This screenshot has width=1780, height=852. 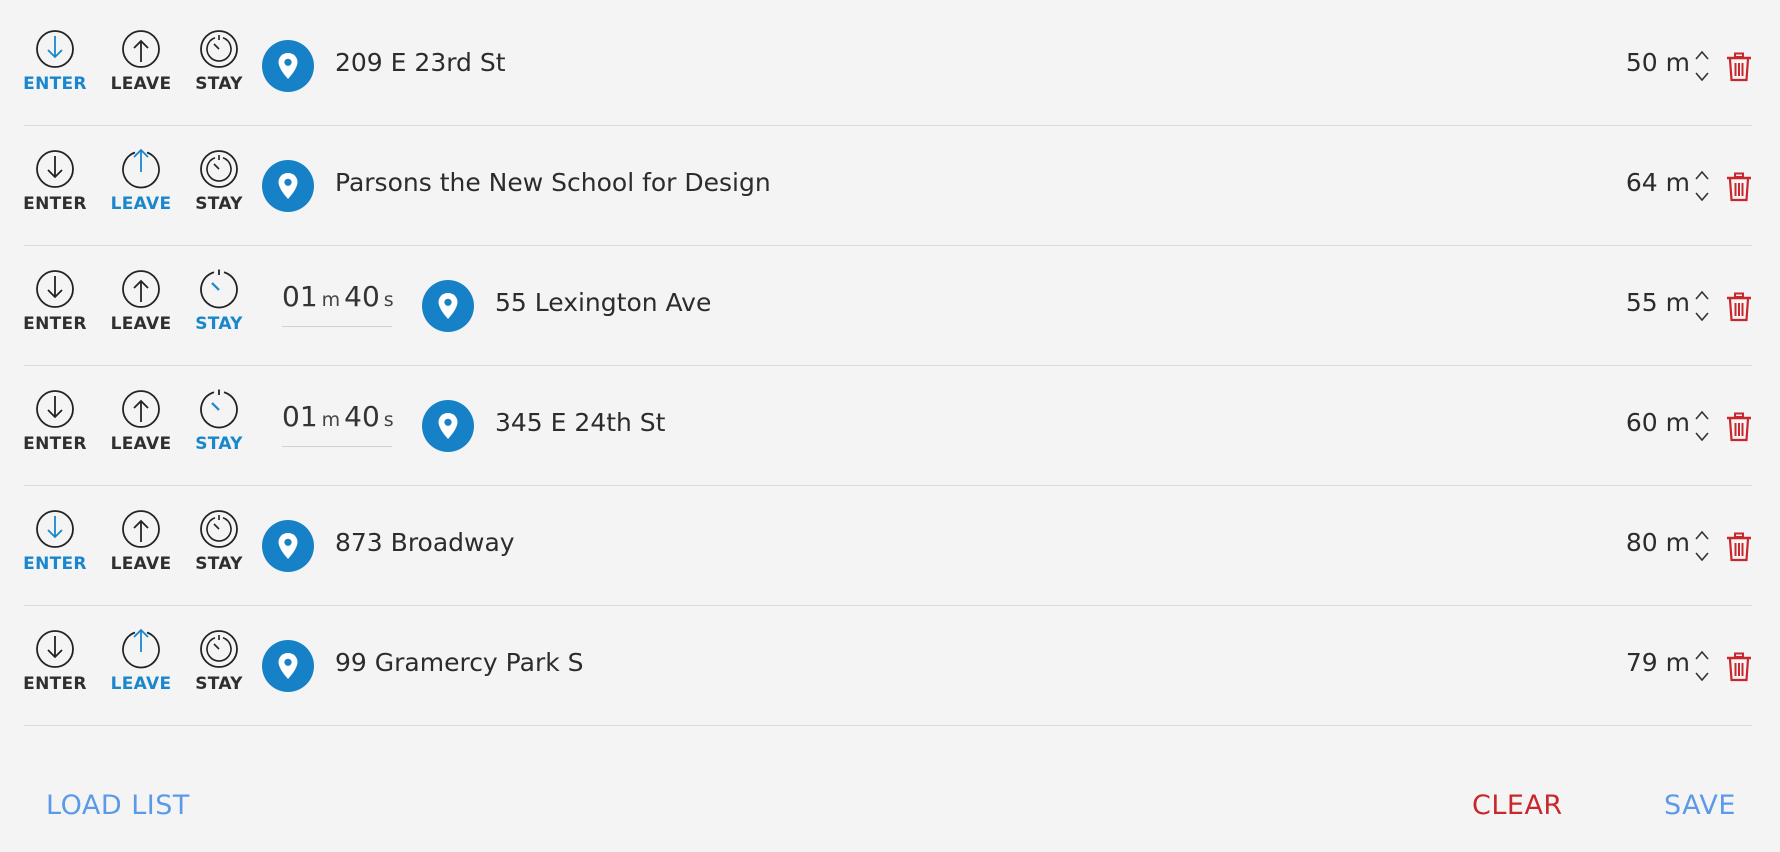 I want to click on seconds-unit: s, so click(x=388, y=300).